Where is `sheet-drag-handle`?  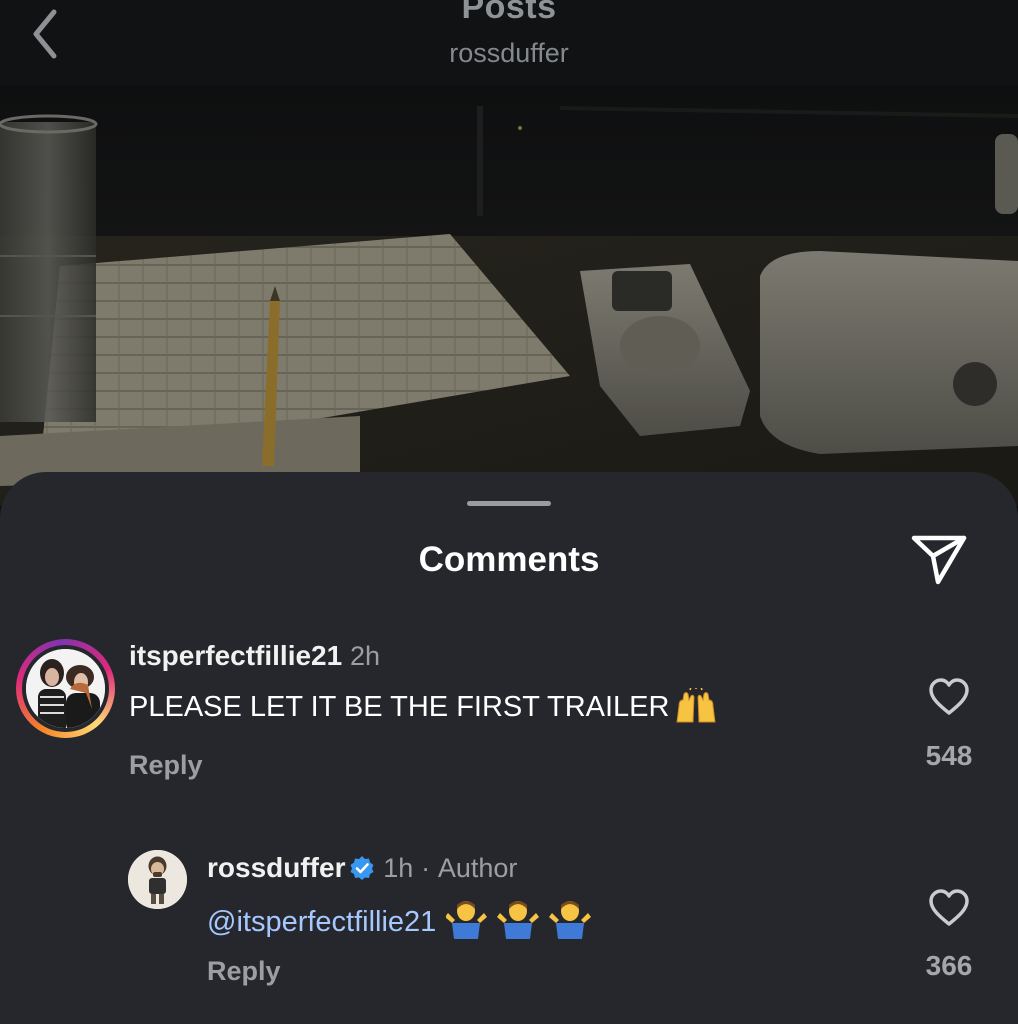 sheet-drag-handle is located at coordinates (509, 503).